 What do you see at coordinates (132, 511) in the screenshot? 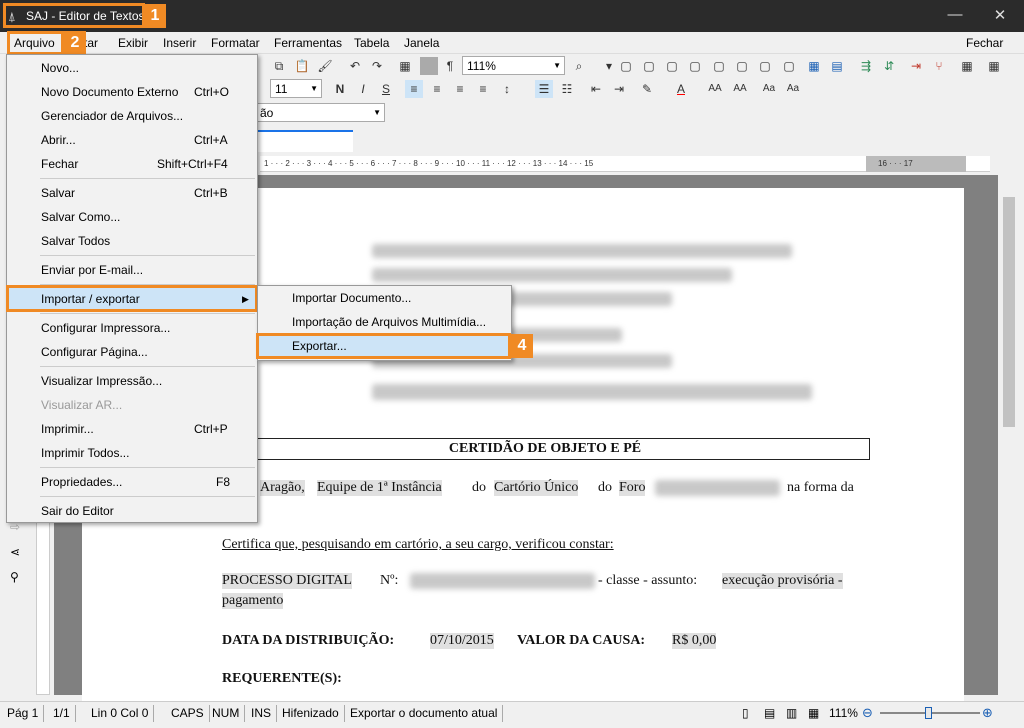
I see `menu-item-sair: Sair do Editor` at bounding box center [132, 511].